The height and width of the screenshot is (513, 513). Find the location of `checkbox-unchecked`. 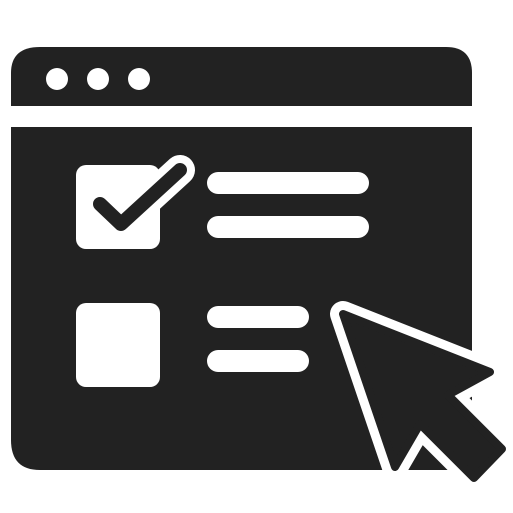

checkbox-unchecked is located at coordinates (118, 345).